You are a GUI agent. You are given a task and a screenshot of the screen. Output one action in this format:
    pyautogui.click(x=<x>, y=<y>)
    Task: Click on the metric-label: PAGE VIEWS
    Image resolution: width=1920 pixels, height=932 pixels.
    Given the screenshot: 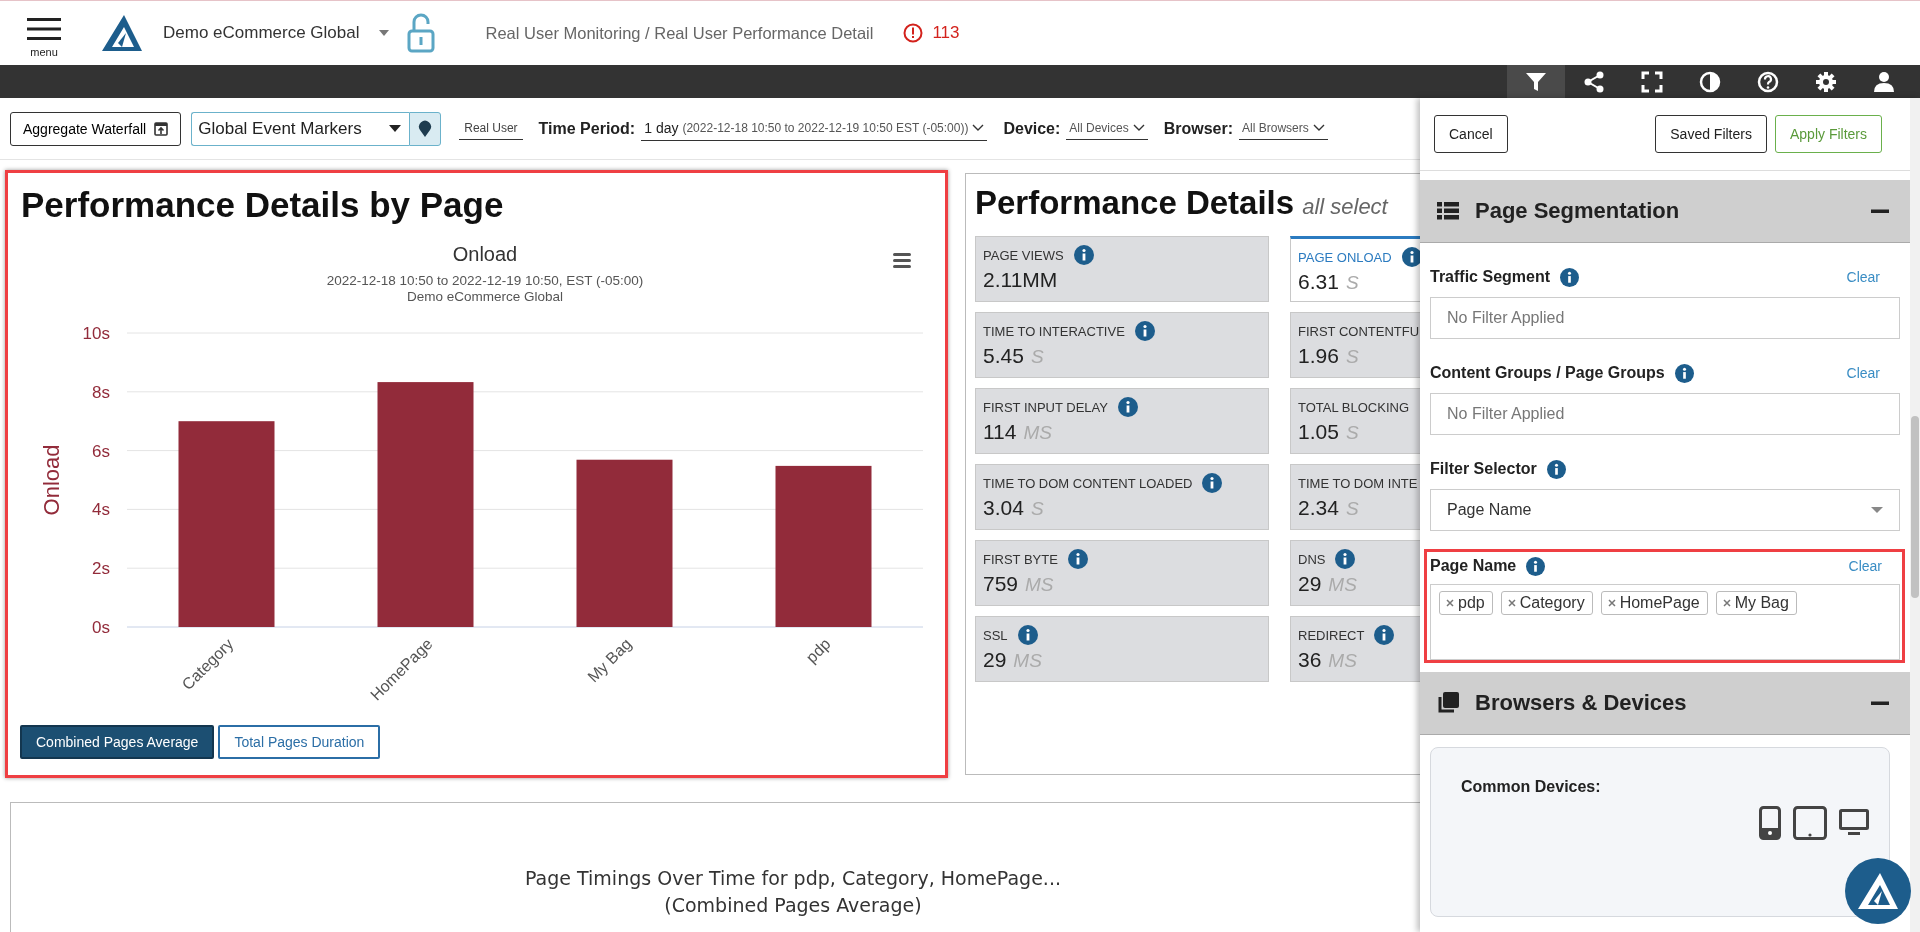 What is the action you would take?
    pyautogui.click(x=1023, y=255)
    